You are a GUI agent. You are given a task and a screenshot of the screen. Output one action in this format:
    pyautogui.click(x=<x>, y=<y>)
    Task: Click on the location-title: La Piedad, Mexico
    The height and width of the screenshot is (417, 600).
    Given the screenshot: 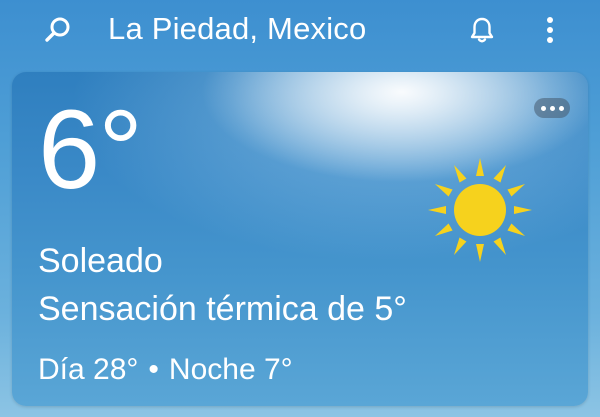 What is the action you would take?
    pyautogui.click(x=237, y=29)
    